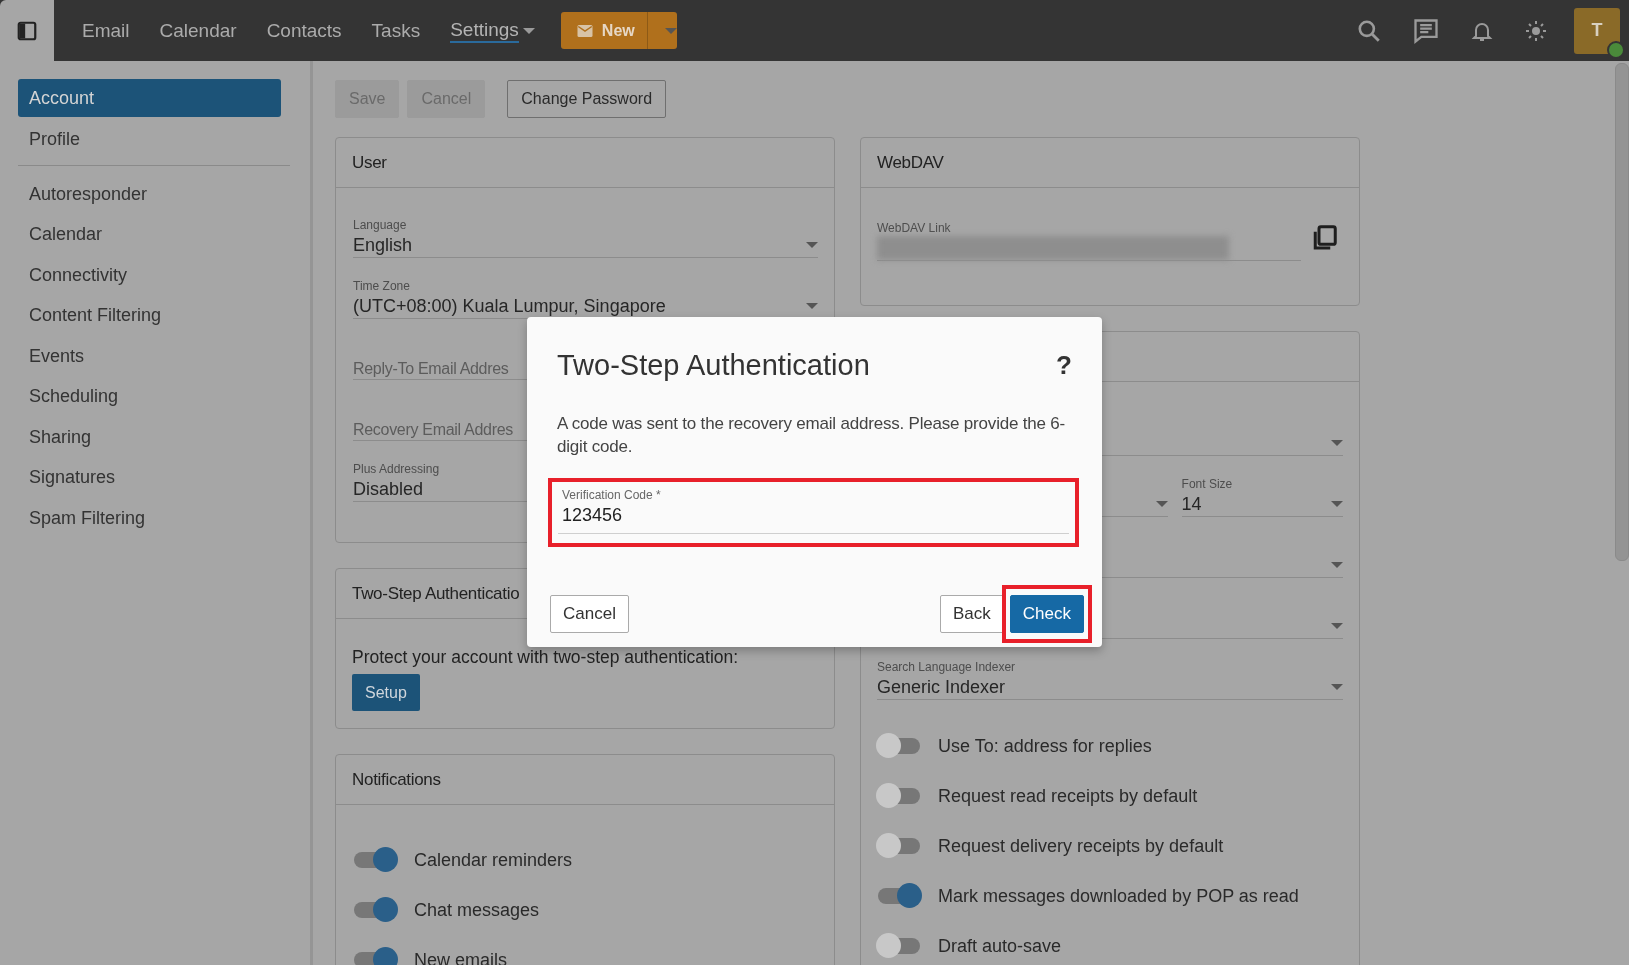 The height and width of the screenshot is (965, 1629). I want to click on nav-tab: Tasks, so click(396, 30).